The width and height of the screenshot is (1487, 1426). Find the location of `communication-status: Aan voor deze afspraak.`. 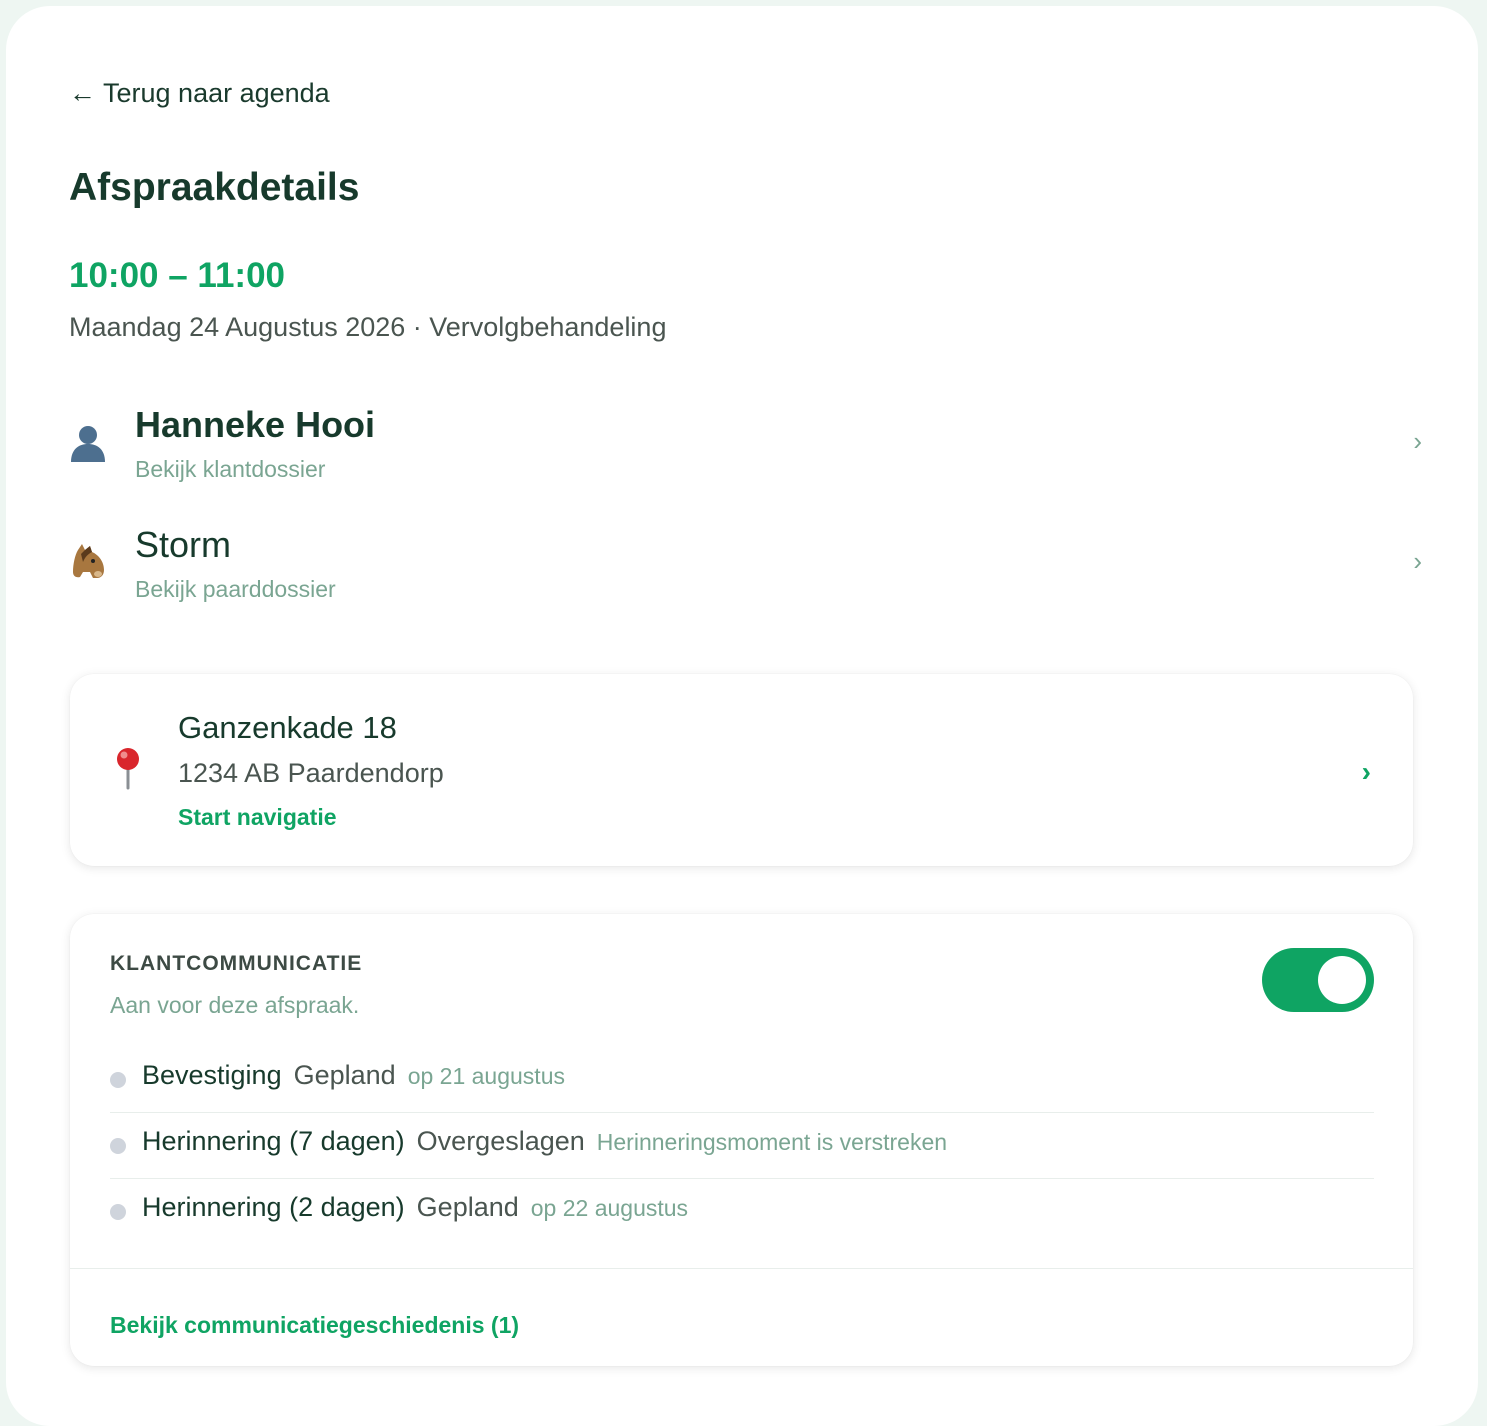

communication-status: Aan voor deze afspraak. is located at coordinates (235, 1005).